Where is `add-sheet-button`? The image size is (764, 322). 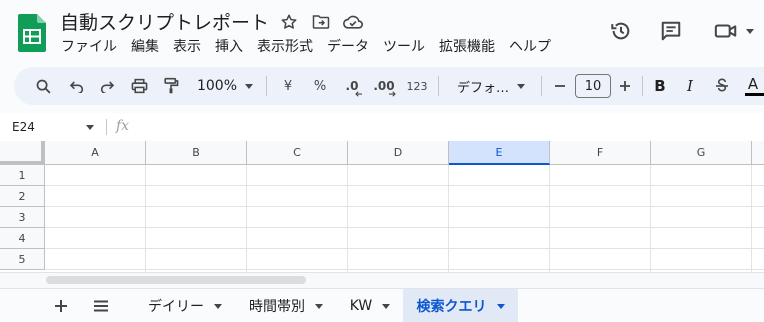 add-sheet-button is located at coordinates (61, 306).